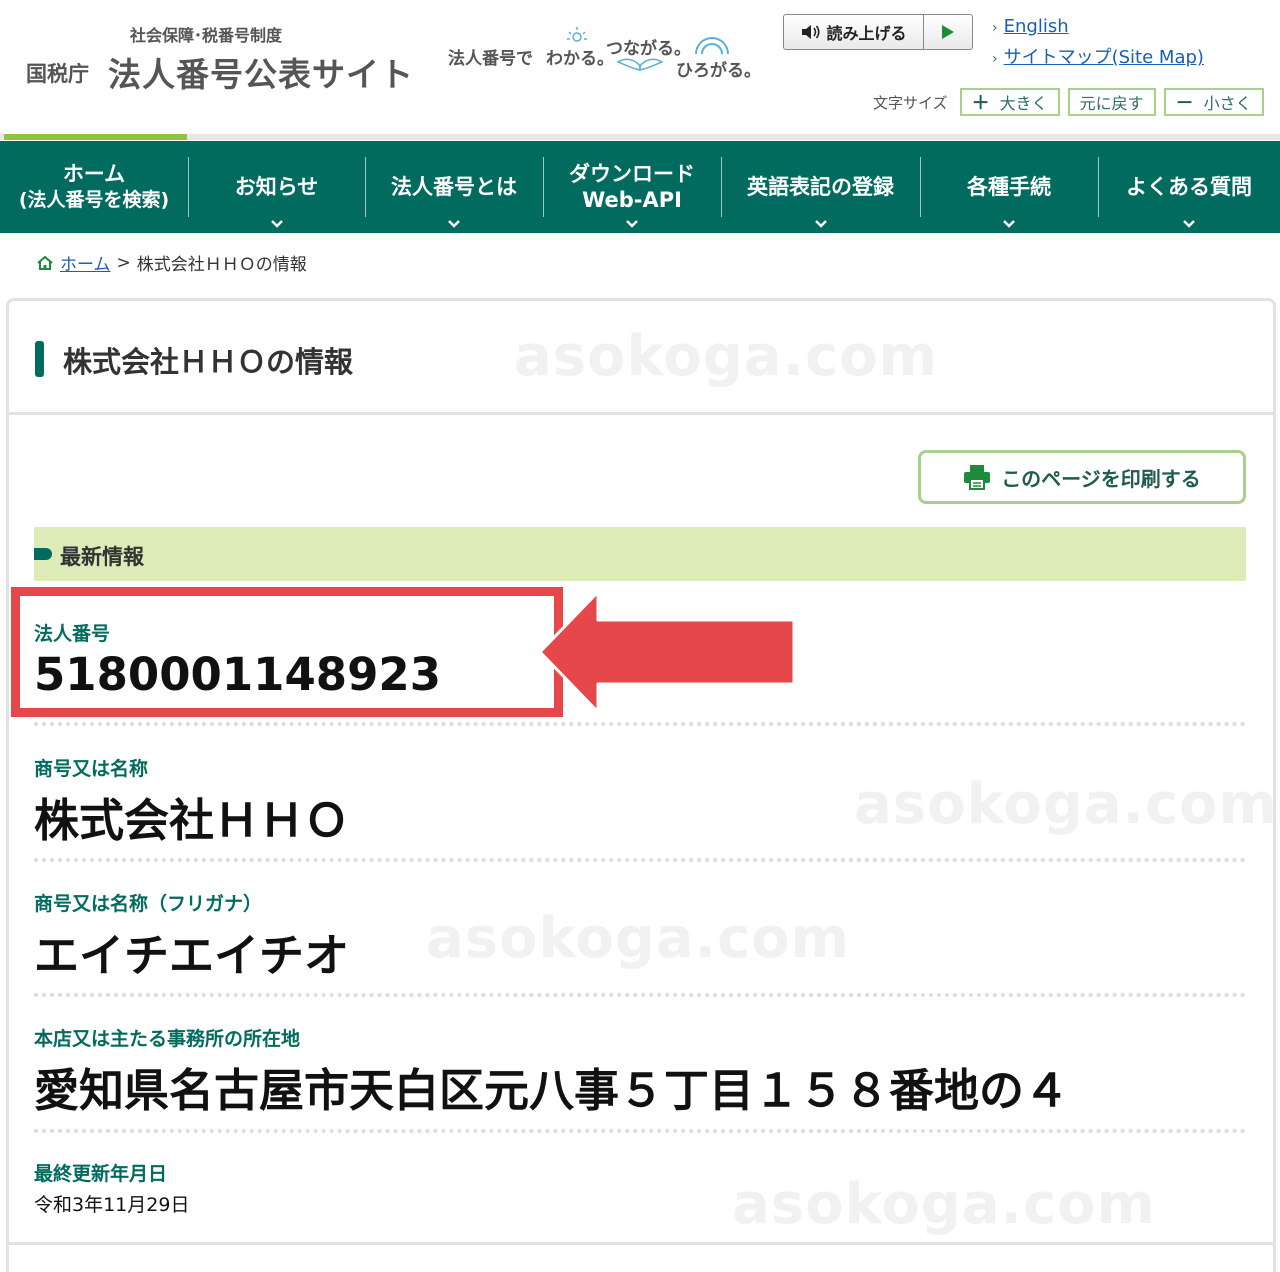 This screenshot has width=1280, height=1272. What do you see at coordinates (94, 200) in the screenshot?
I see `nav-item-sublabel: (法人番号を検索)` at bounding box center [94, 200].